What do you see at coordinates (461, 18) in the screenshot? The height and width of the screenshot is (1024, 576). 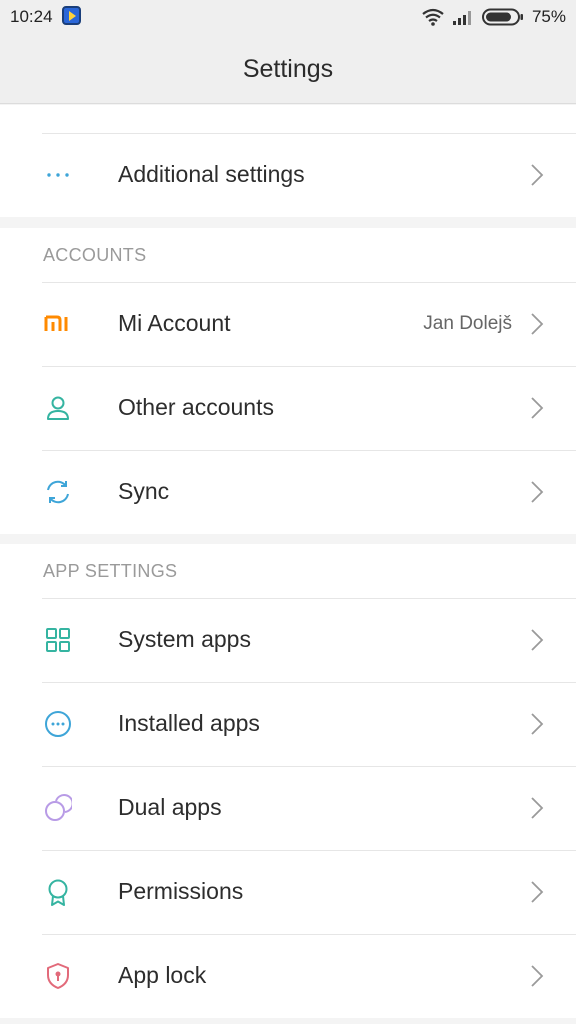 I see `signal-icon` at bounding box center [461, 18].